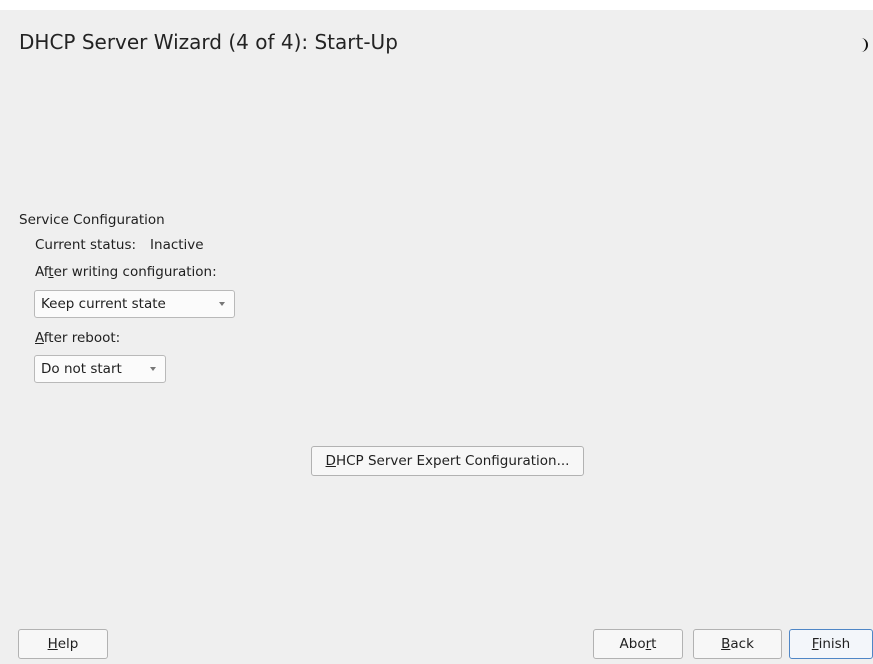 Image resolution: width=873 pixels, height=664 pixels. What do you see at coordinates (638, 644) in the screenshot?
I see `abort-button: Abort` at bounding box center [638, 644].